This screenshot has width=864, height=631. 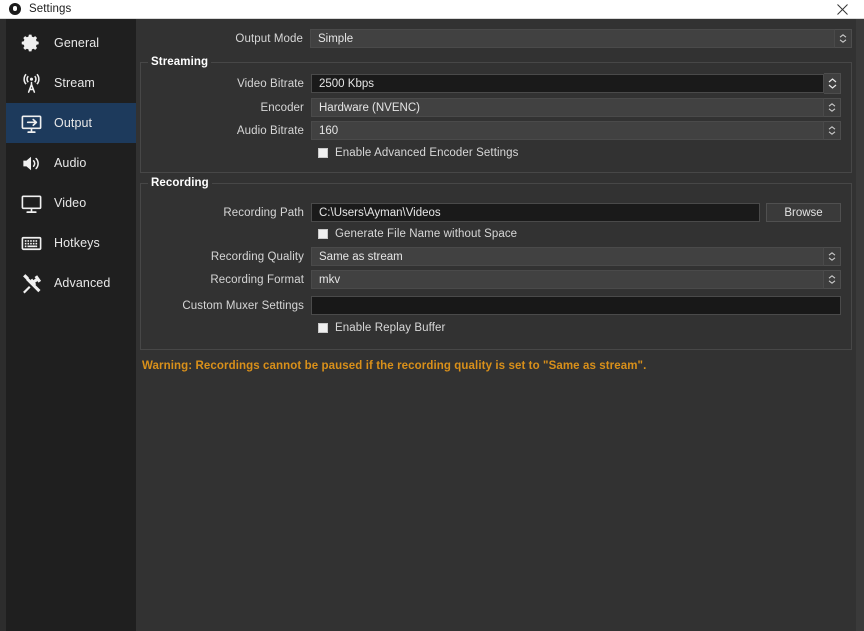 What do you see at coordinates (567, 130) in the screenshot?
I see `audio-bitrate-select: 160` at bounding box center [567, 130].